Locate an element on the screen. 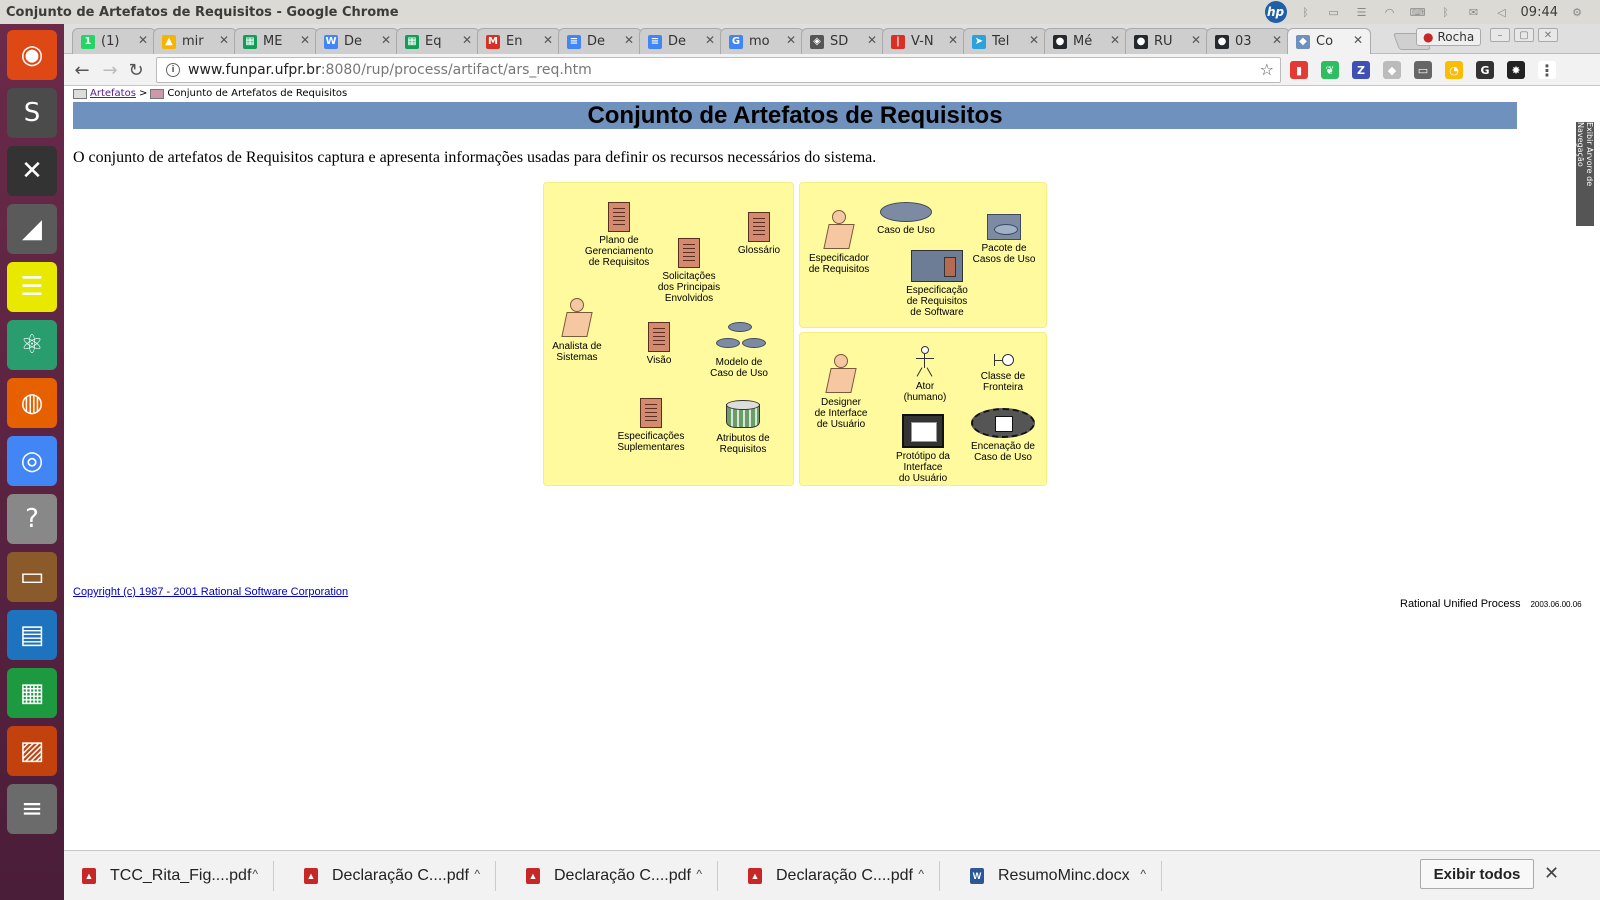 The width and height of the screenshot is (1600, 900). notes-icon: ☰ is located at coordinates (32, 287).